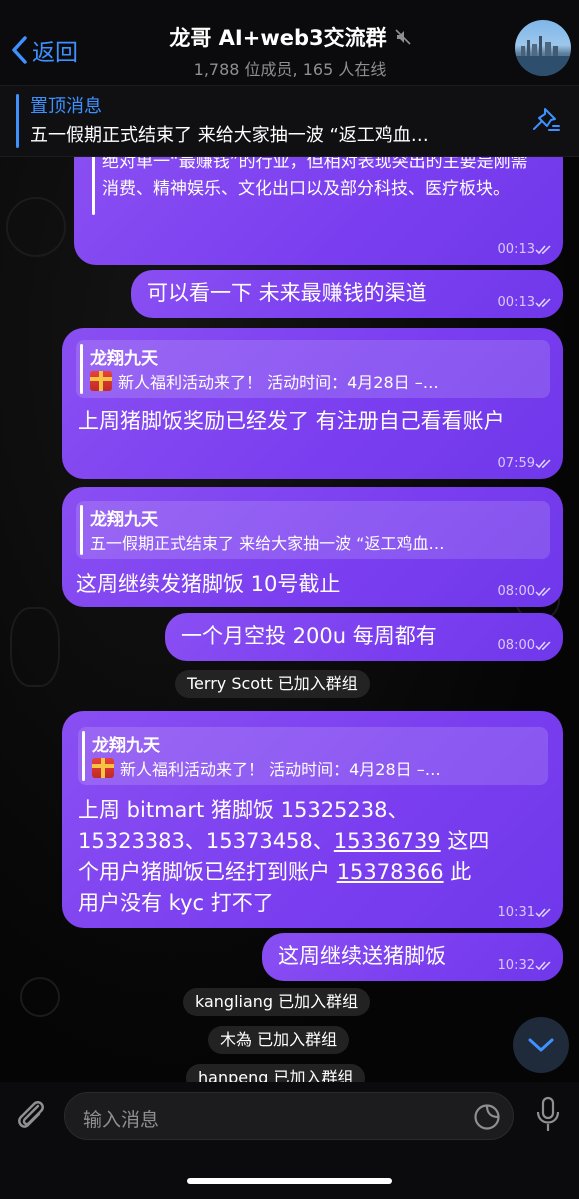  What do you see at coordinates (516, 463) in the screenshot?
I see `message-time: 07:59` at bounding box center [516, 463].